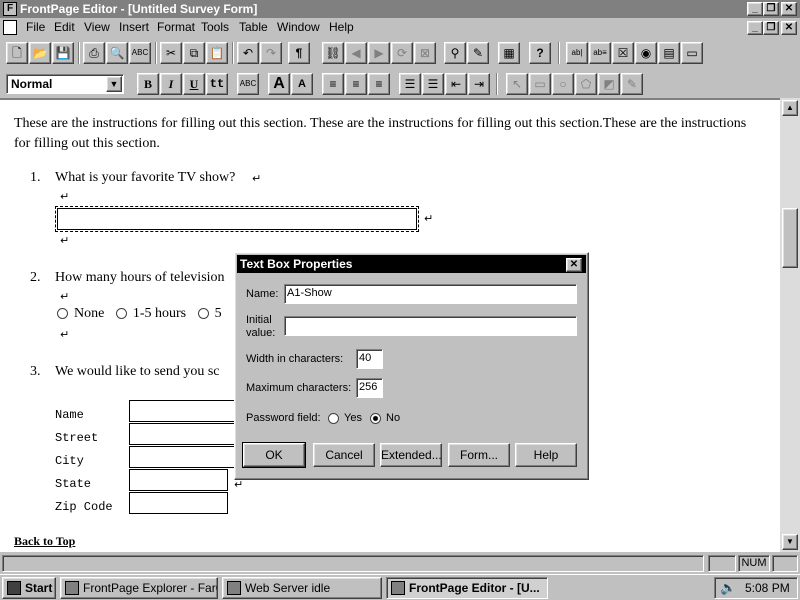 The width and height of the screenshot is (800, 600). I want to click on ok-button: OK, so click(274, 455).